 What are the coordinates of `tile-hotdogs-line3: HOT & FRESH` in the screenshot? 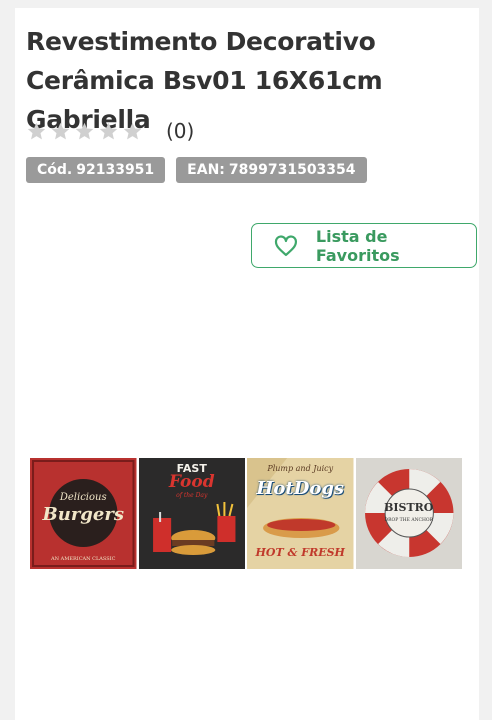 It's located at (300, 552).